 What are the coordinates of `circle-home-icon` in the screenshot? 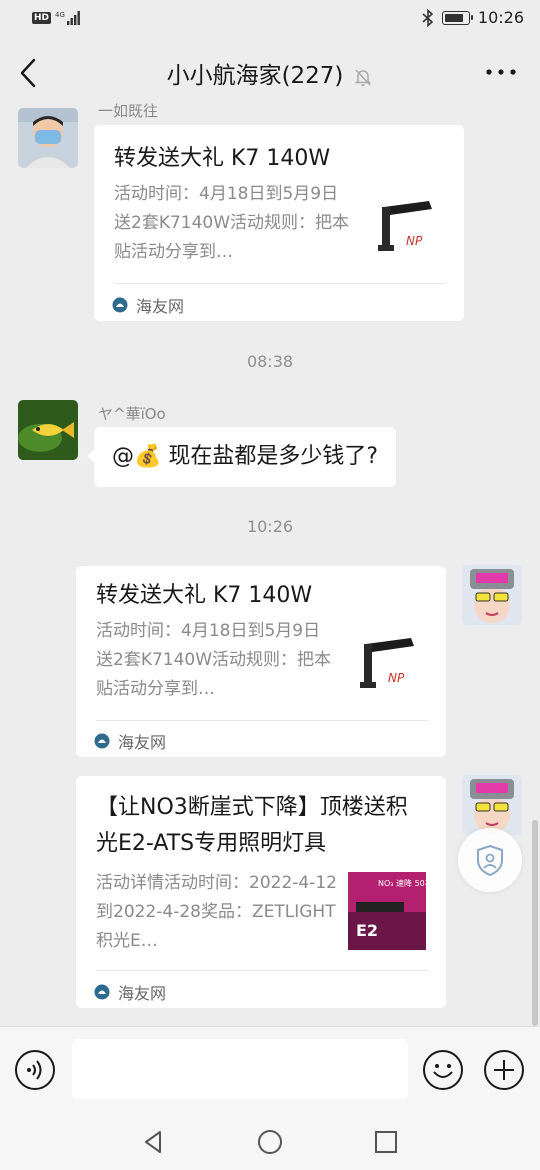 It's located at (270, 1142).